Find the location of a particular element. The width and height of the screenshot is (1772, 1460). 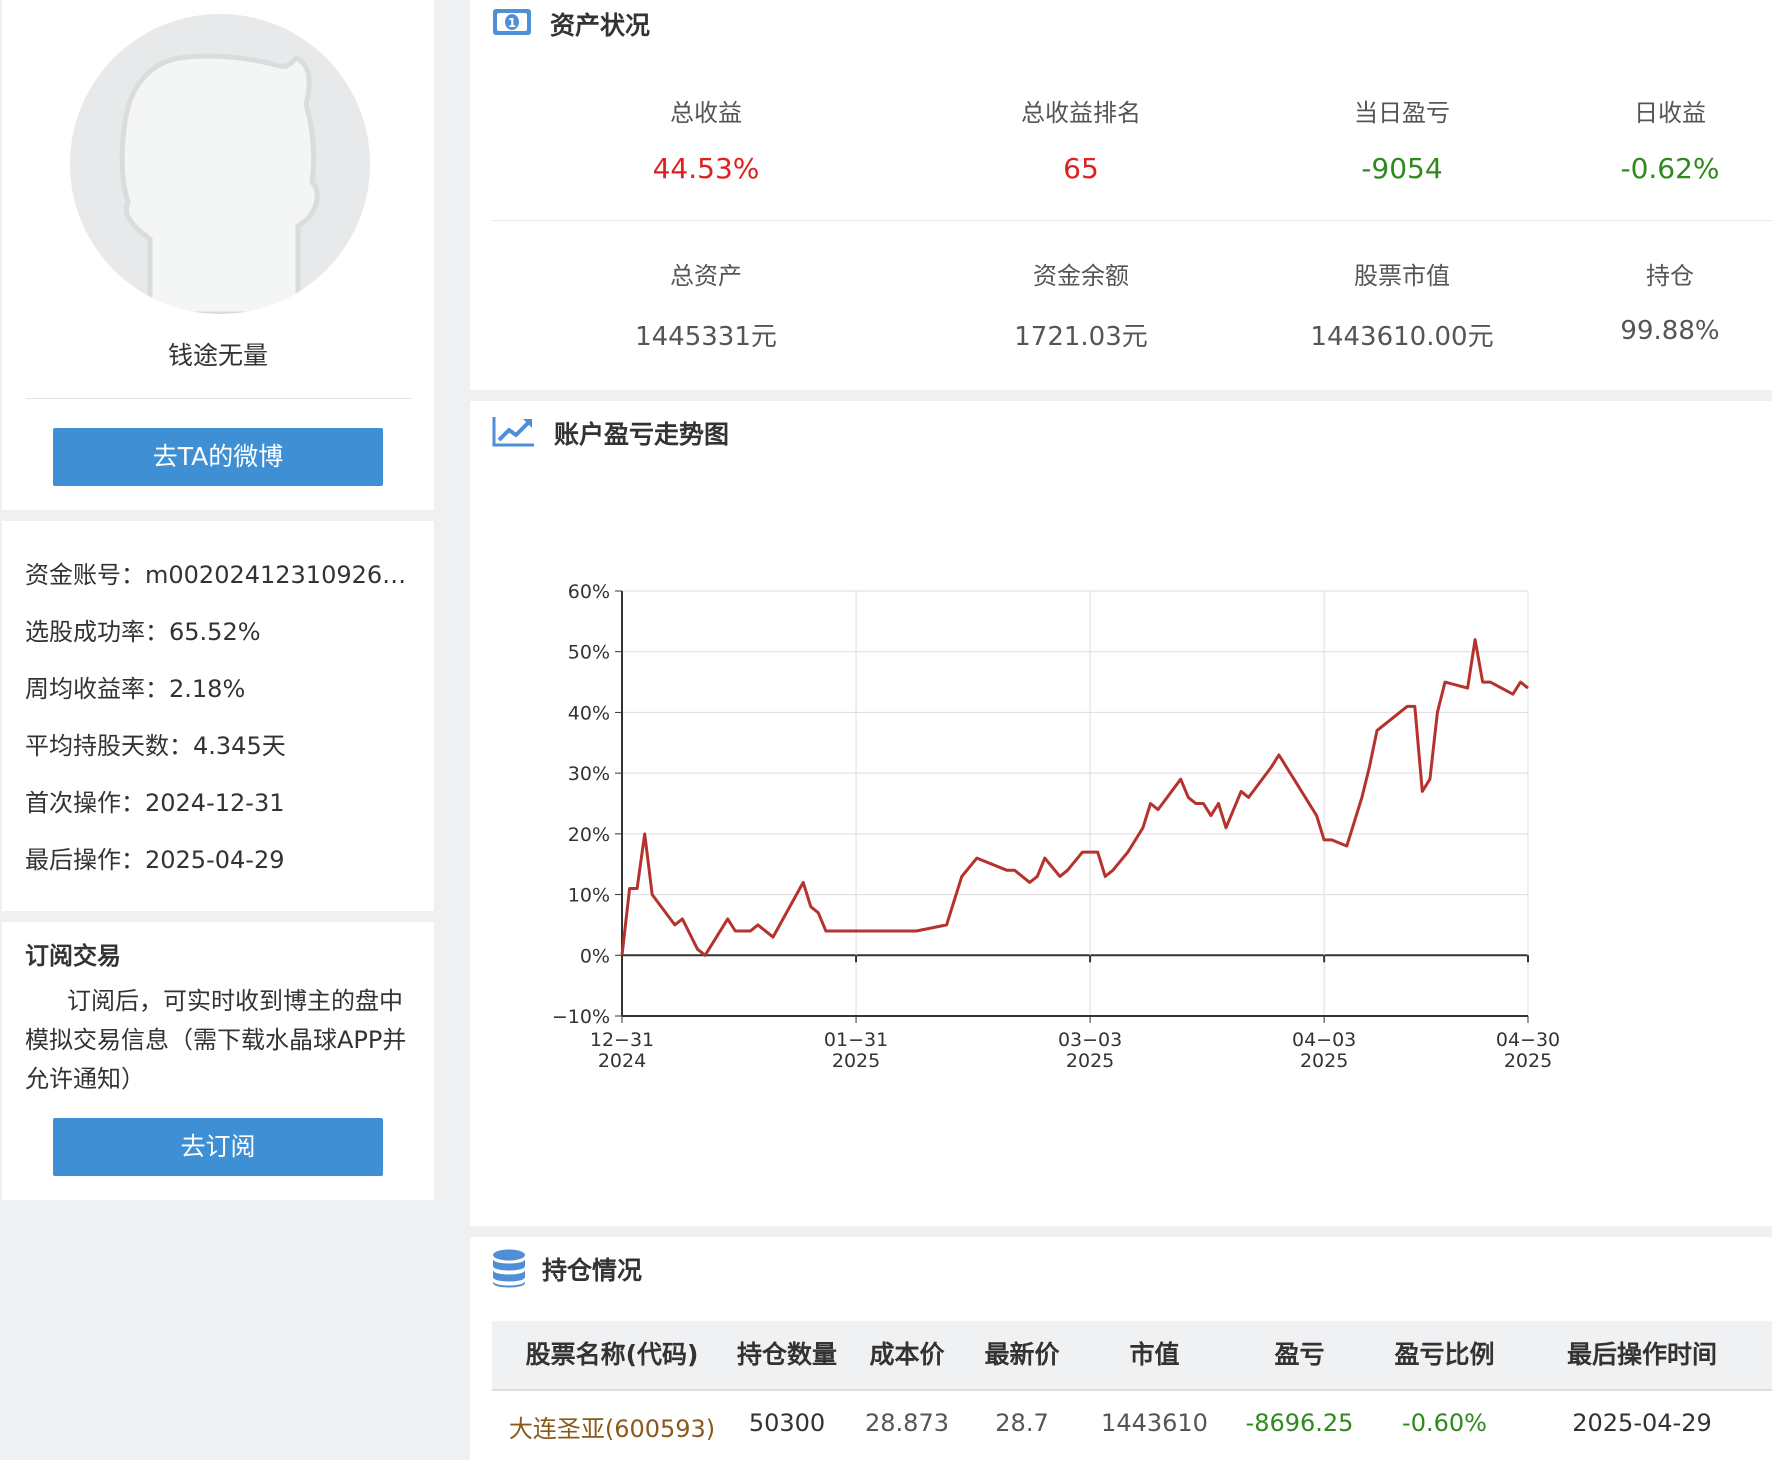

go-to-weibo-button: 去TA的微博 is located at coordinates (218, 457).